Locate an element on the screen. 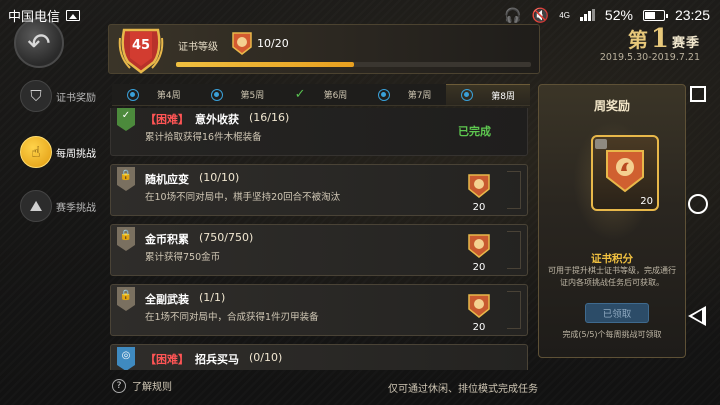  season-info: 第 1 赛季 2019.5.30-2019.7.21 is located at coordinates (640, 46).